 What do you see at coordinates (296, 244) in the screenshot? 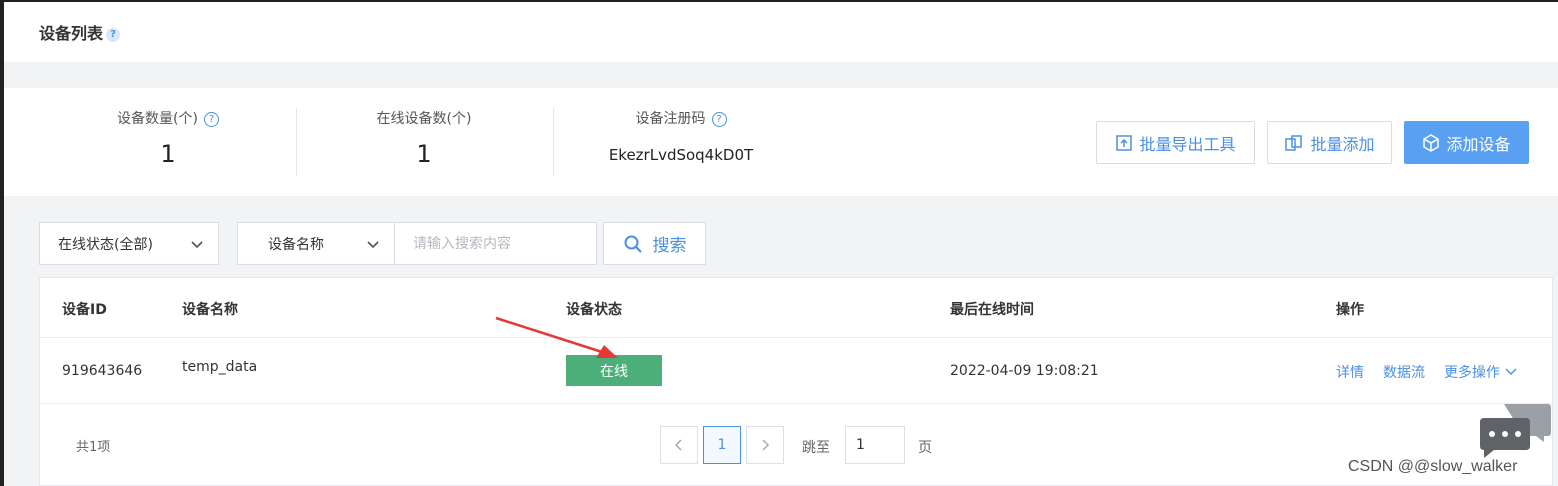
I see `field-select-value: 设备名称` at bounding box center [296, 244].